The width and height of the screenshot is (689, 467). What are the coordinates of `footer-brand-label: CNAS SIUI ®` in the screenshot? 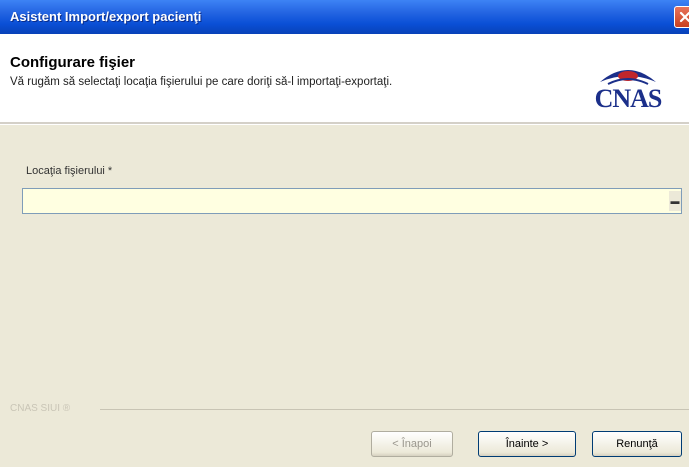 It's located at (40, 408).